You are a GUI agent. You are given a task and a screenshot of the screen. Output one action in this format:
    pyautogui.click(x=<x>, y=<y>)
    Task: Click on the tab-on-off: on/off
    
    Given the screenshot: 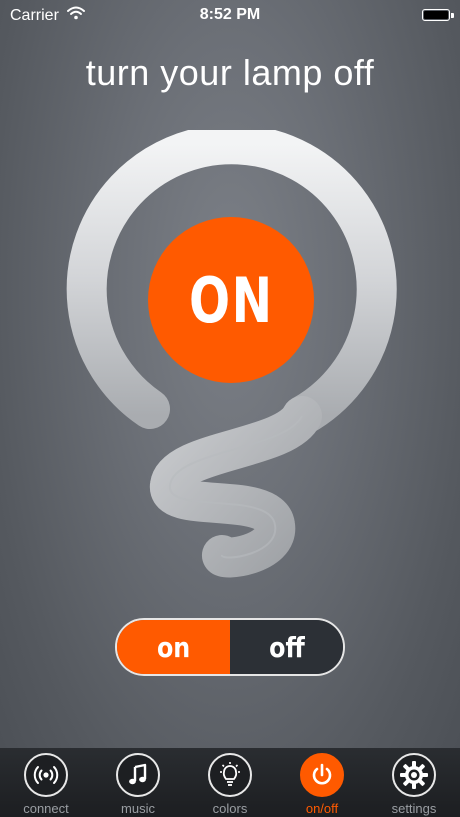 What is the action you would take?
    pyautogui.click(x=322, y=782)
    